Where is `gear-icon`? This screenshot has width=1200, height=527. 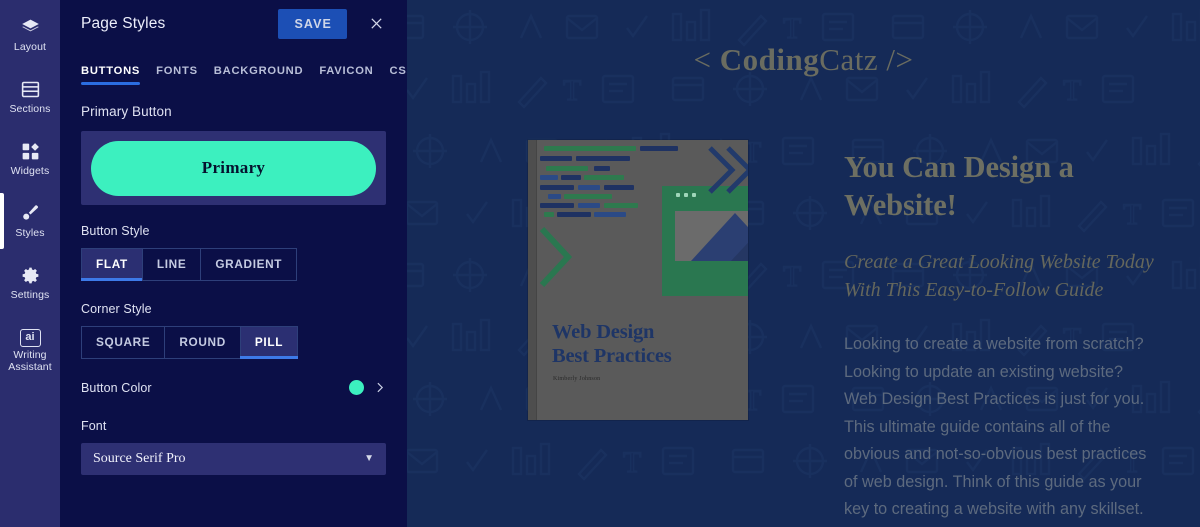
gear-icon is located at coordinates (30, 276).